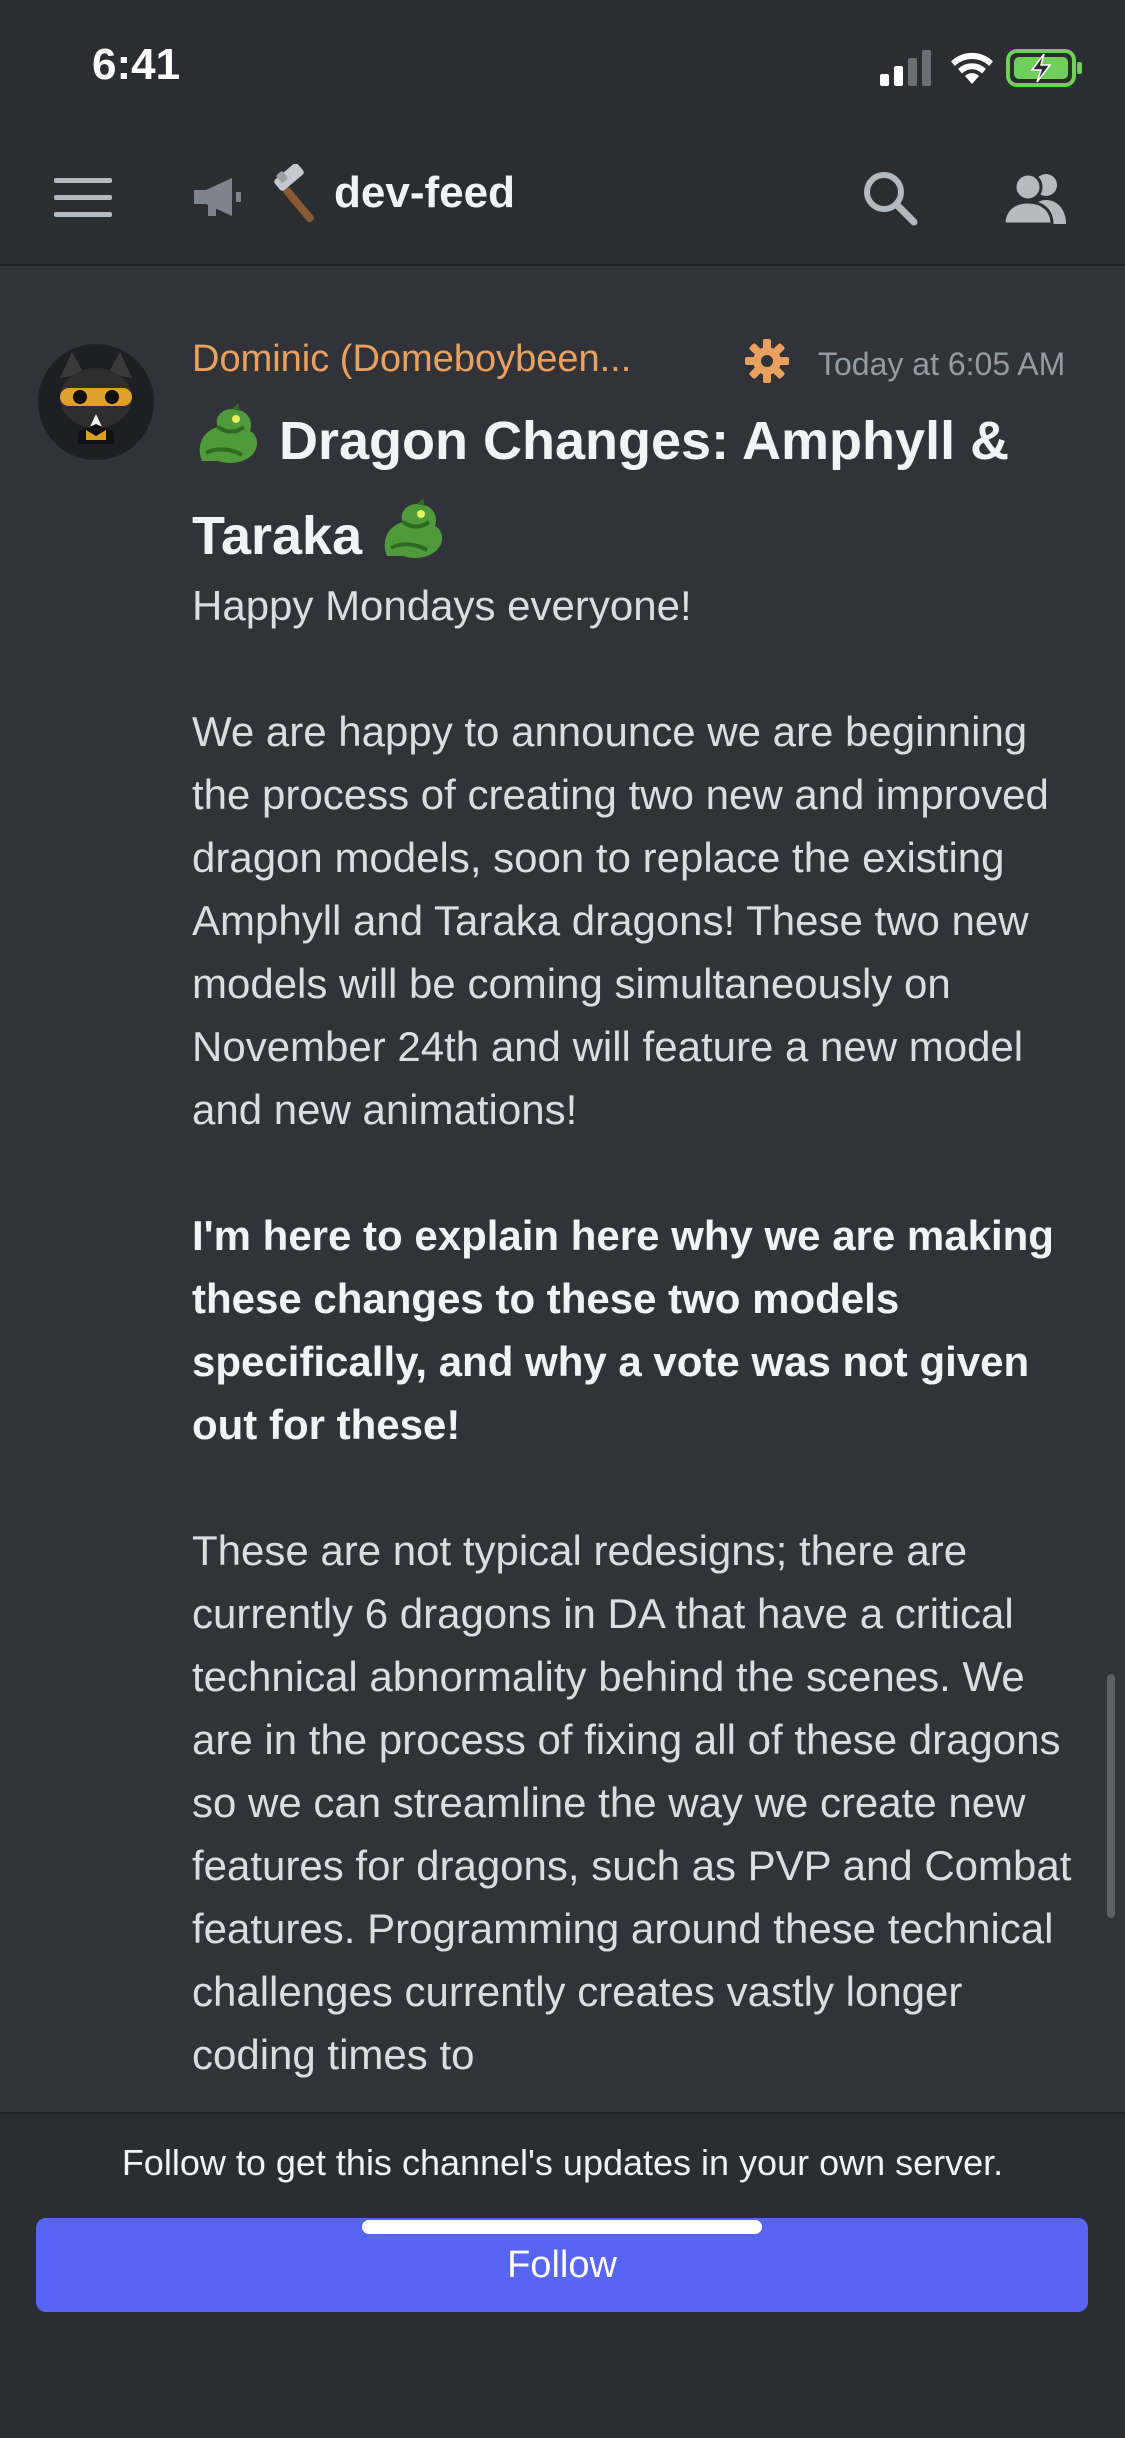  Describe the element at coordinates (642, 361) in the screenshot. I see `author-line: Dominic (Domeboybeen... Today at 6:05 AM` at that location.